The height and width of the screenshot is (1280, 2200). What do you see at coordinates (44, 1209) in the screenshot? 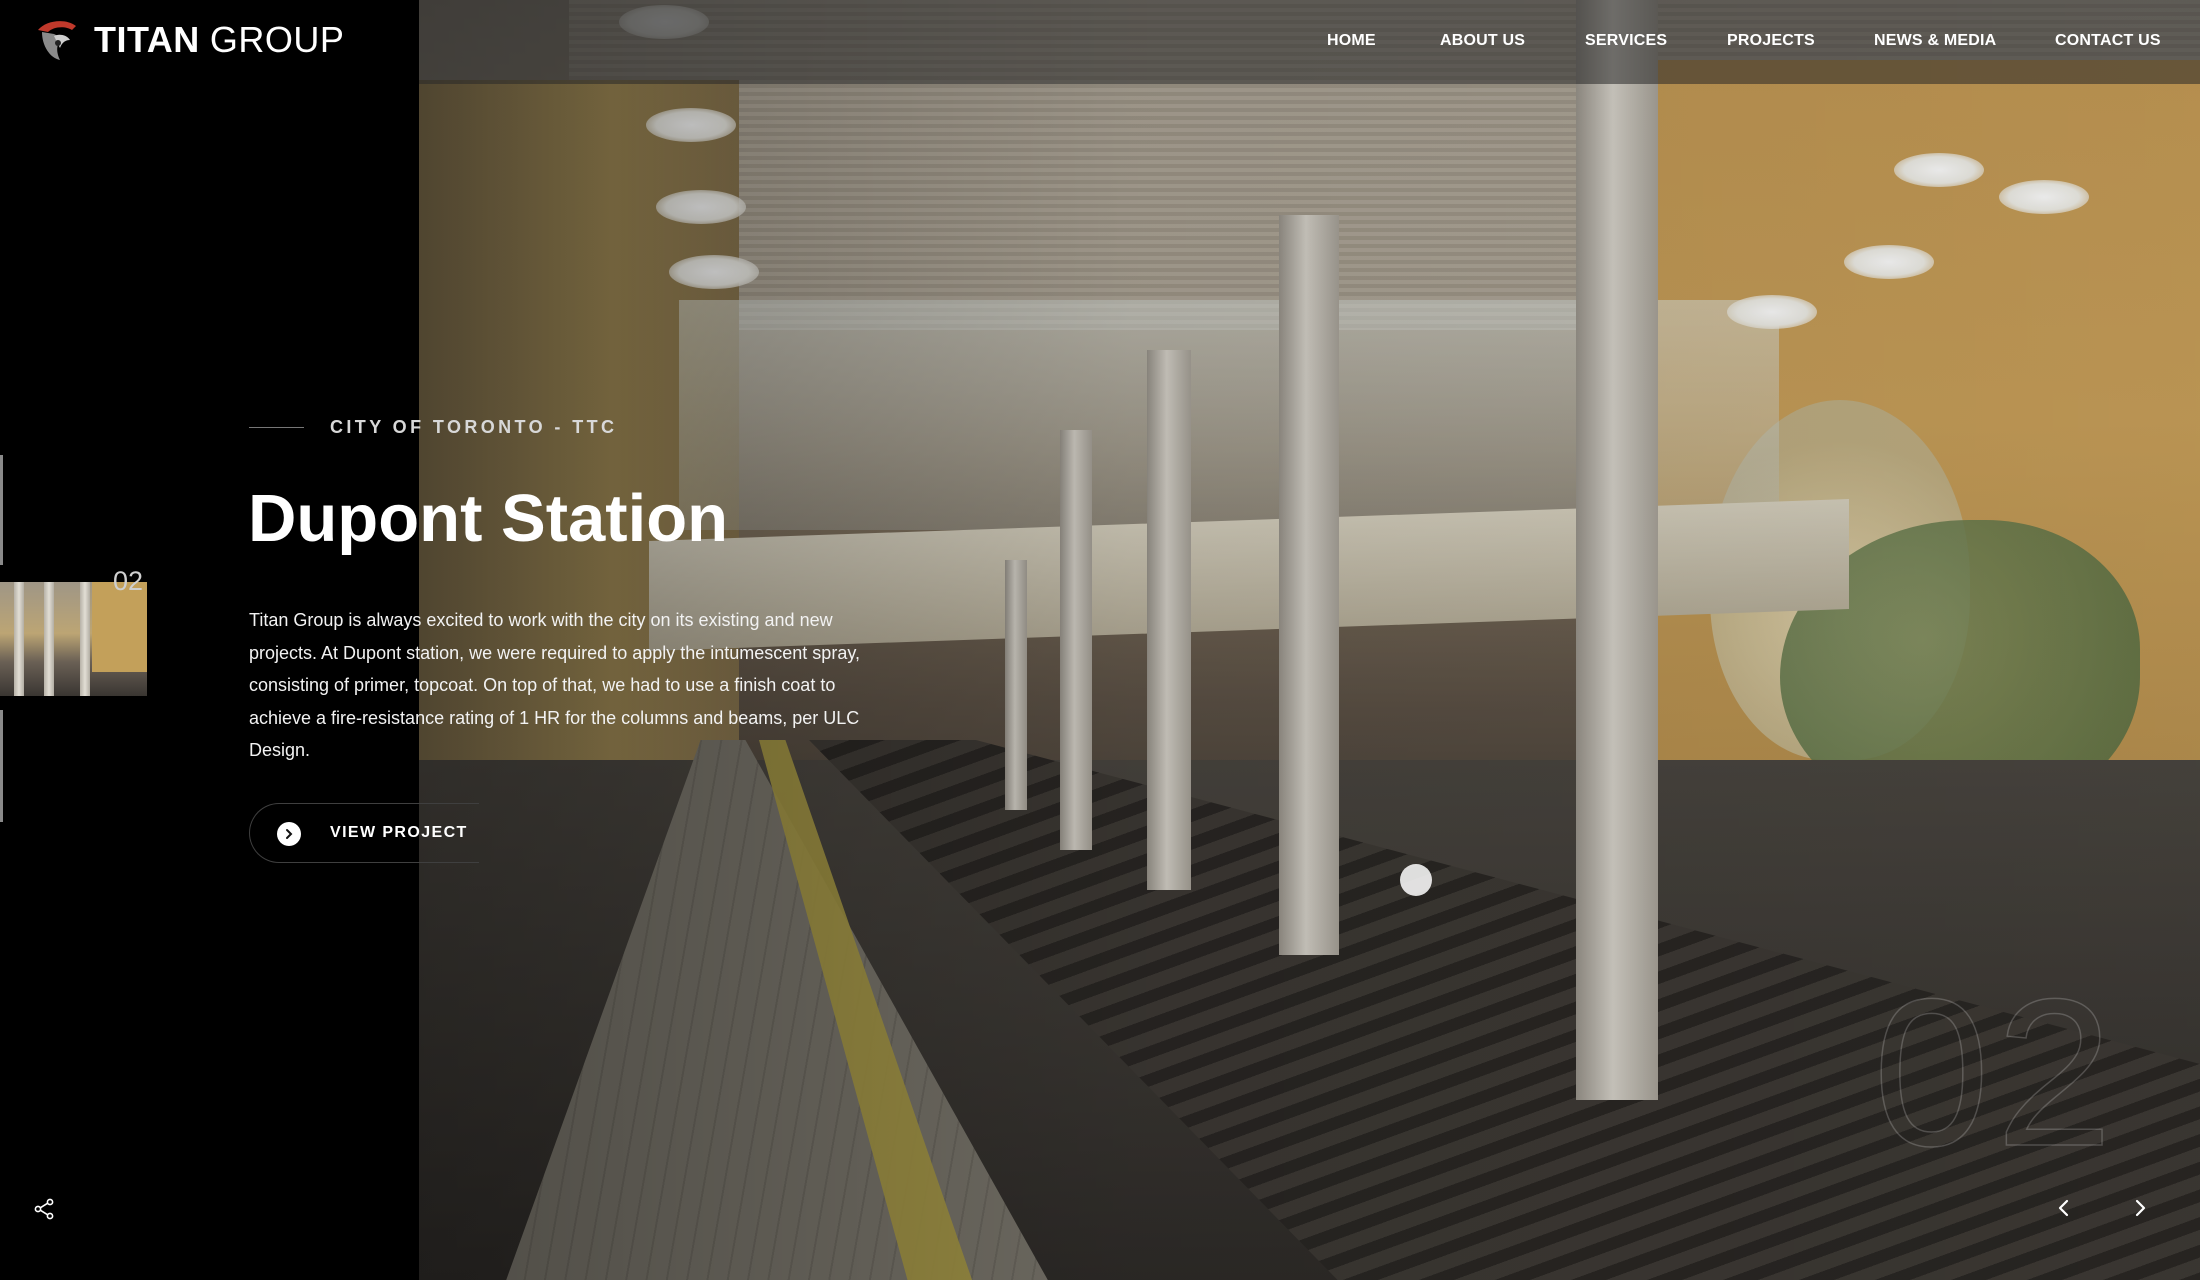
I see `share-icon` at bounding box center [44, 1209].